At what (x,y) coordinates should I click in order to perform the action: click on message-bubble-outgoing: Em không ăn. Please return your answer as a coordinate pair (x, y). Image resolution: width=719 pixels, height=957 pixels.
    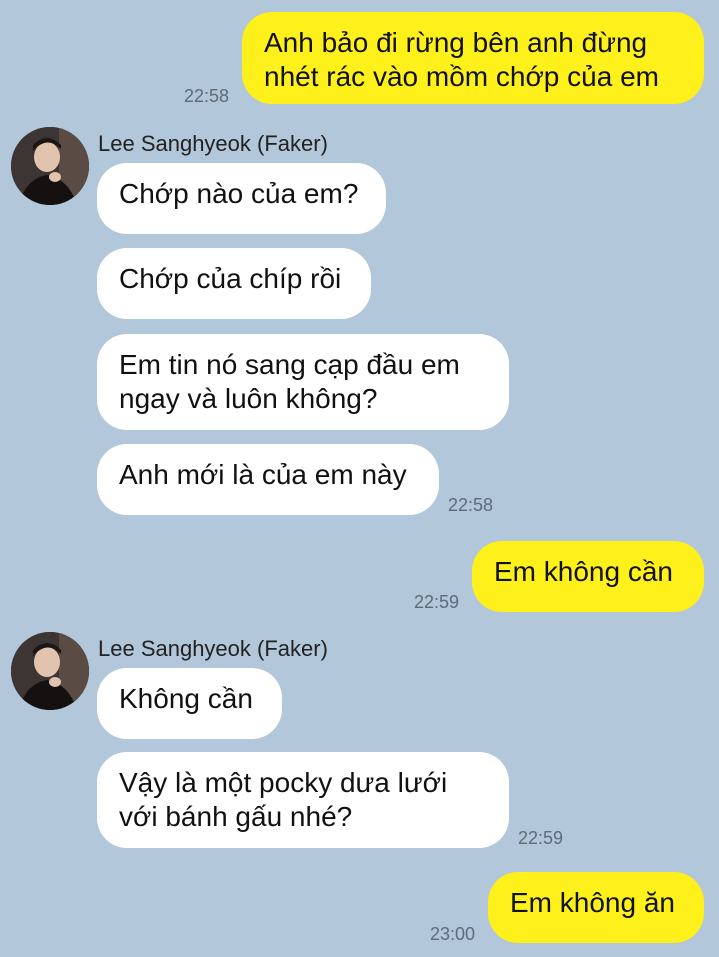
    Looking at the image, I should click on (596, 907).